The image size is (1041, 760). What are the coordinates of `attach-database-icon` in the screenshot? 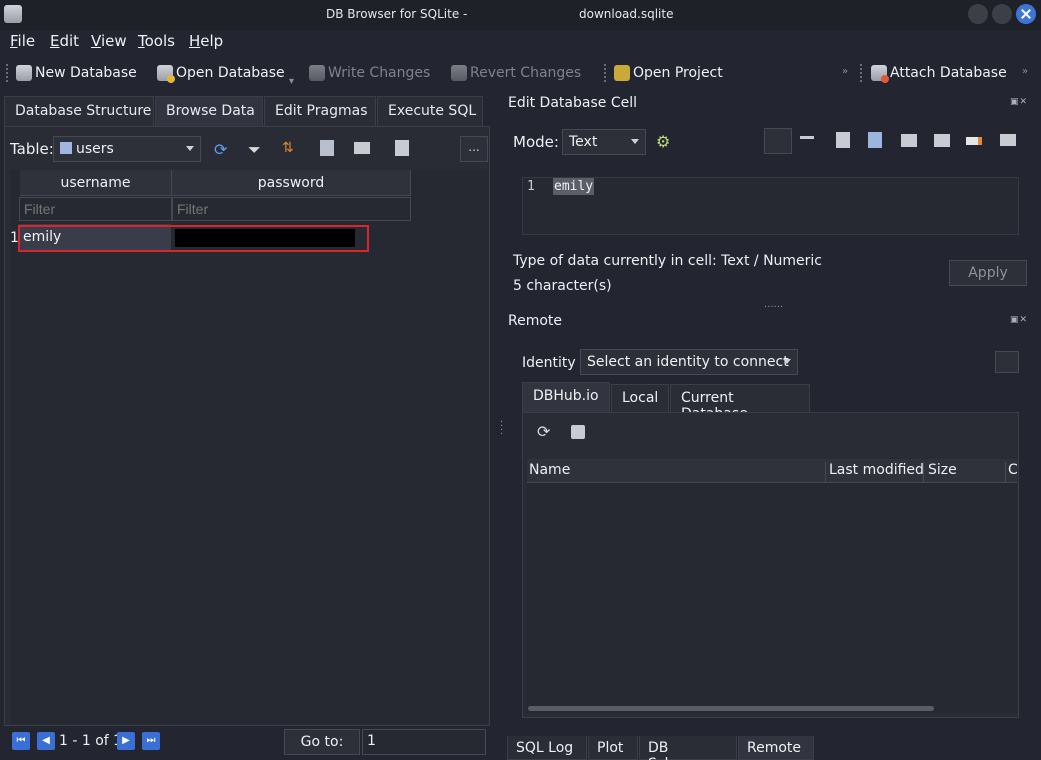 It's located at (880, 74).